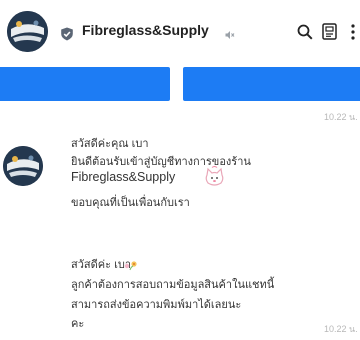 This screenshot has height=340, width=360. I want to click on mute-icon, so click(230, 33).